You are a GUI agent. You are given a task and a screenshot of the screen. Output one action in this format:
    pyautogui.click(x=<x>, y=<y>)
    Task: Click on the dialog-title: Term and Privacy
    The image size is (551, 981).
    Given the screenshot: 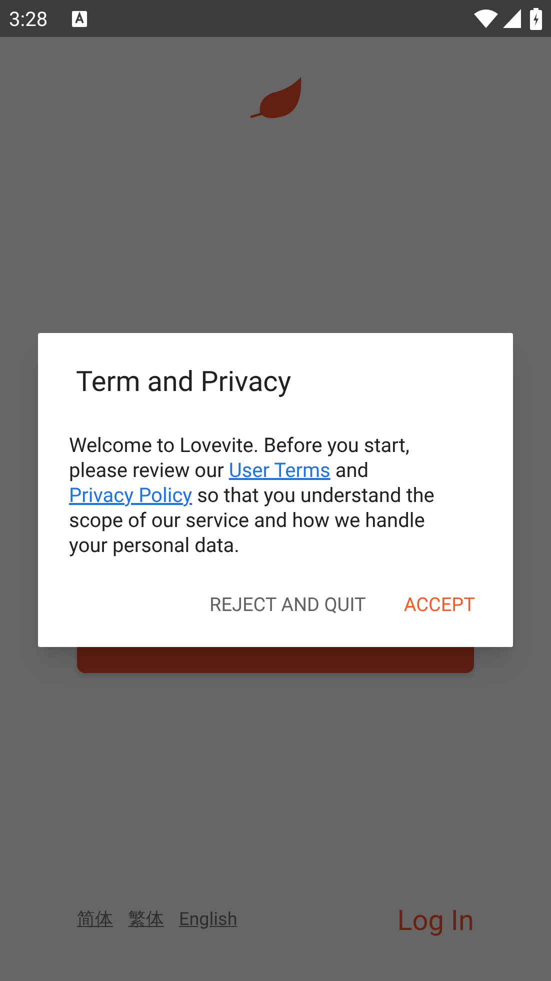 What is the action you would take?
    pyautogui.click(x=183, y=381)
    